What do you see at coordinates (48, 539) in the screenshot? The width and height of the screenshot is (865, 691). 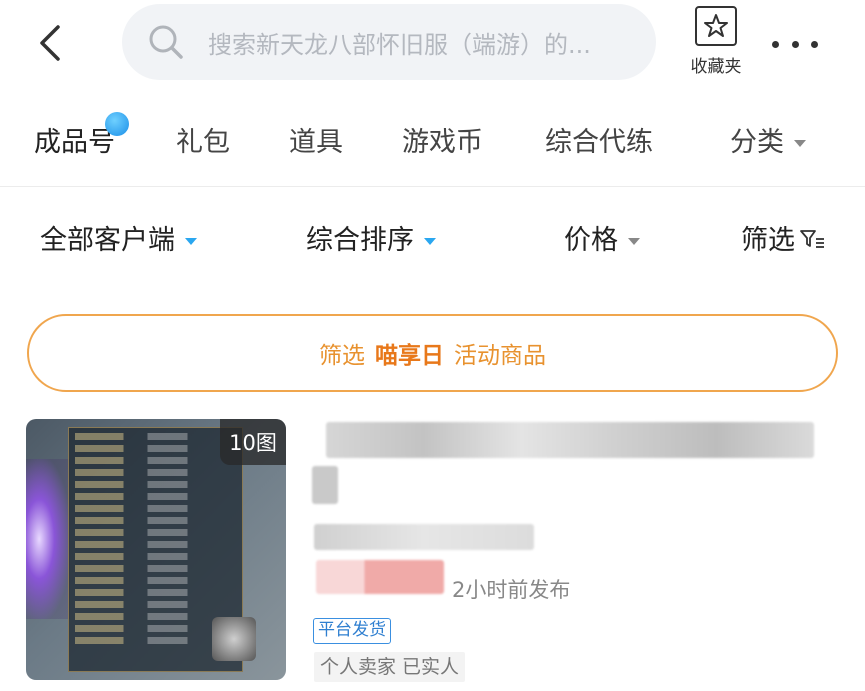 I see `thumbnail-glow` at bounding box center [48, 539].